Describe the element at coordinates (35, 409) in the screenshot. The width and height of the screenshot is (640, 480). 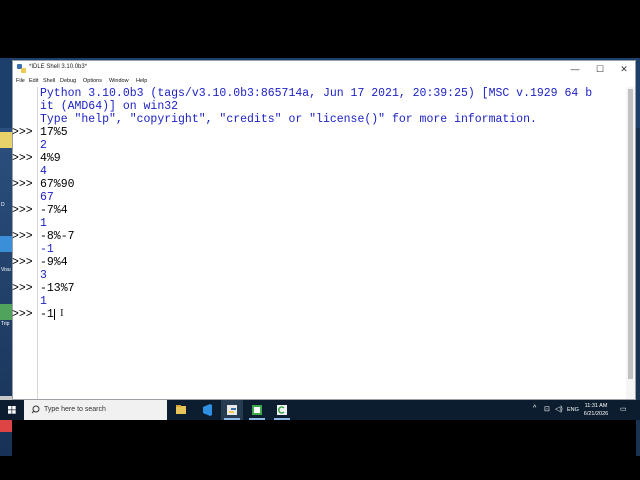
I see `search-icon` at that location.